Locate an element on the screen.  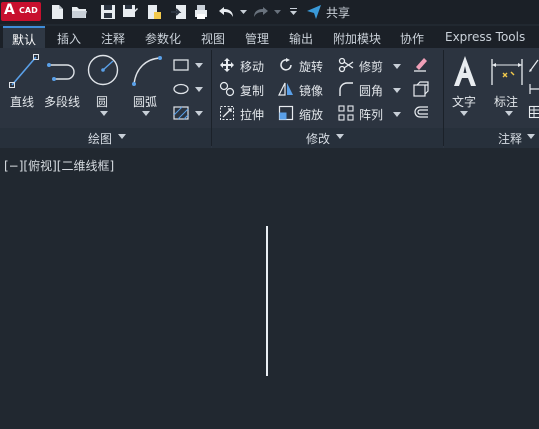
undo-icon is located at coordinates (226, 12).